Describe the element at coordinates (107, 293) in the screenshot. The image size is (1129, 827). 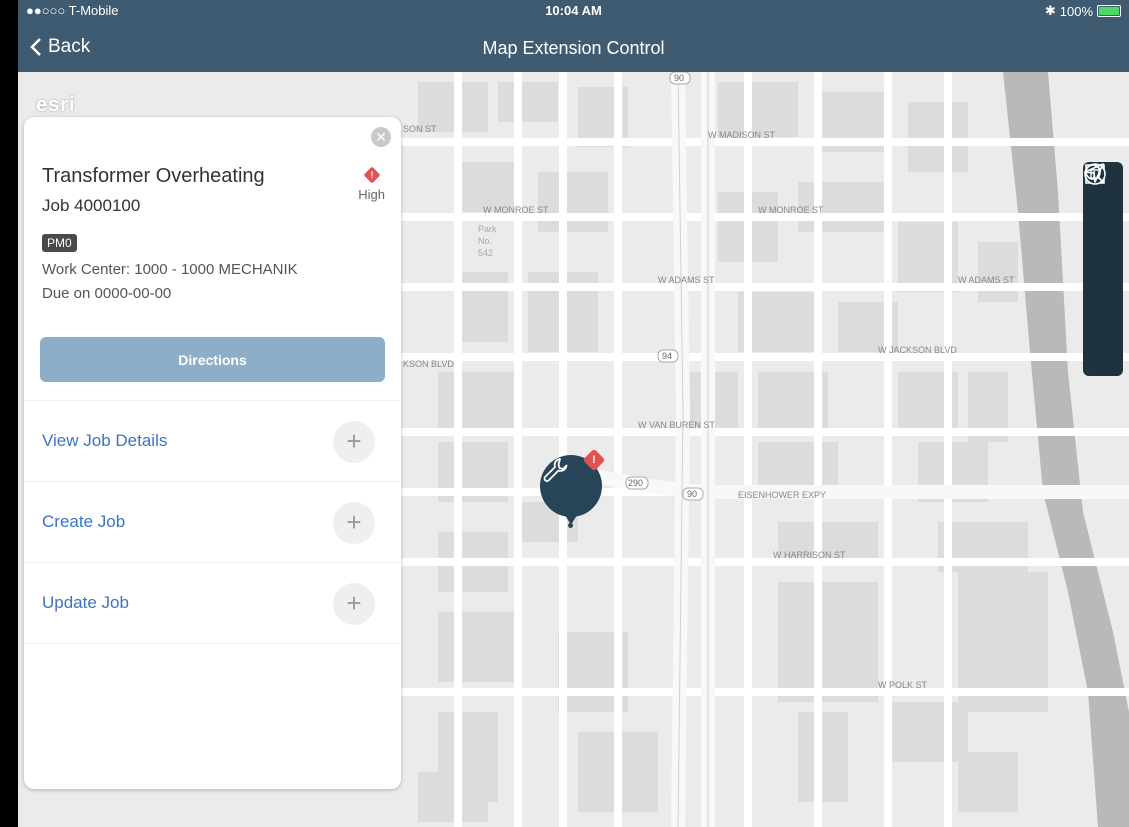
I see `due-date: Due on 0000-00-00` at that location.